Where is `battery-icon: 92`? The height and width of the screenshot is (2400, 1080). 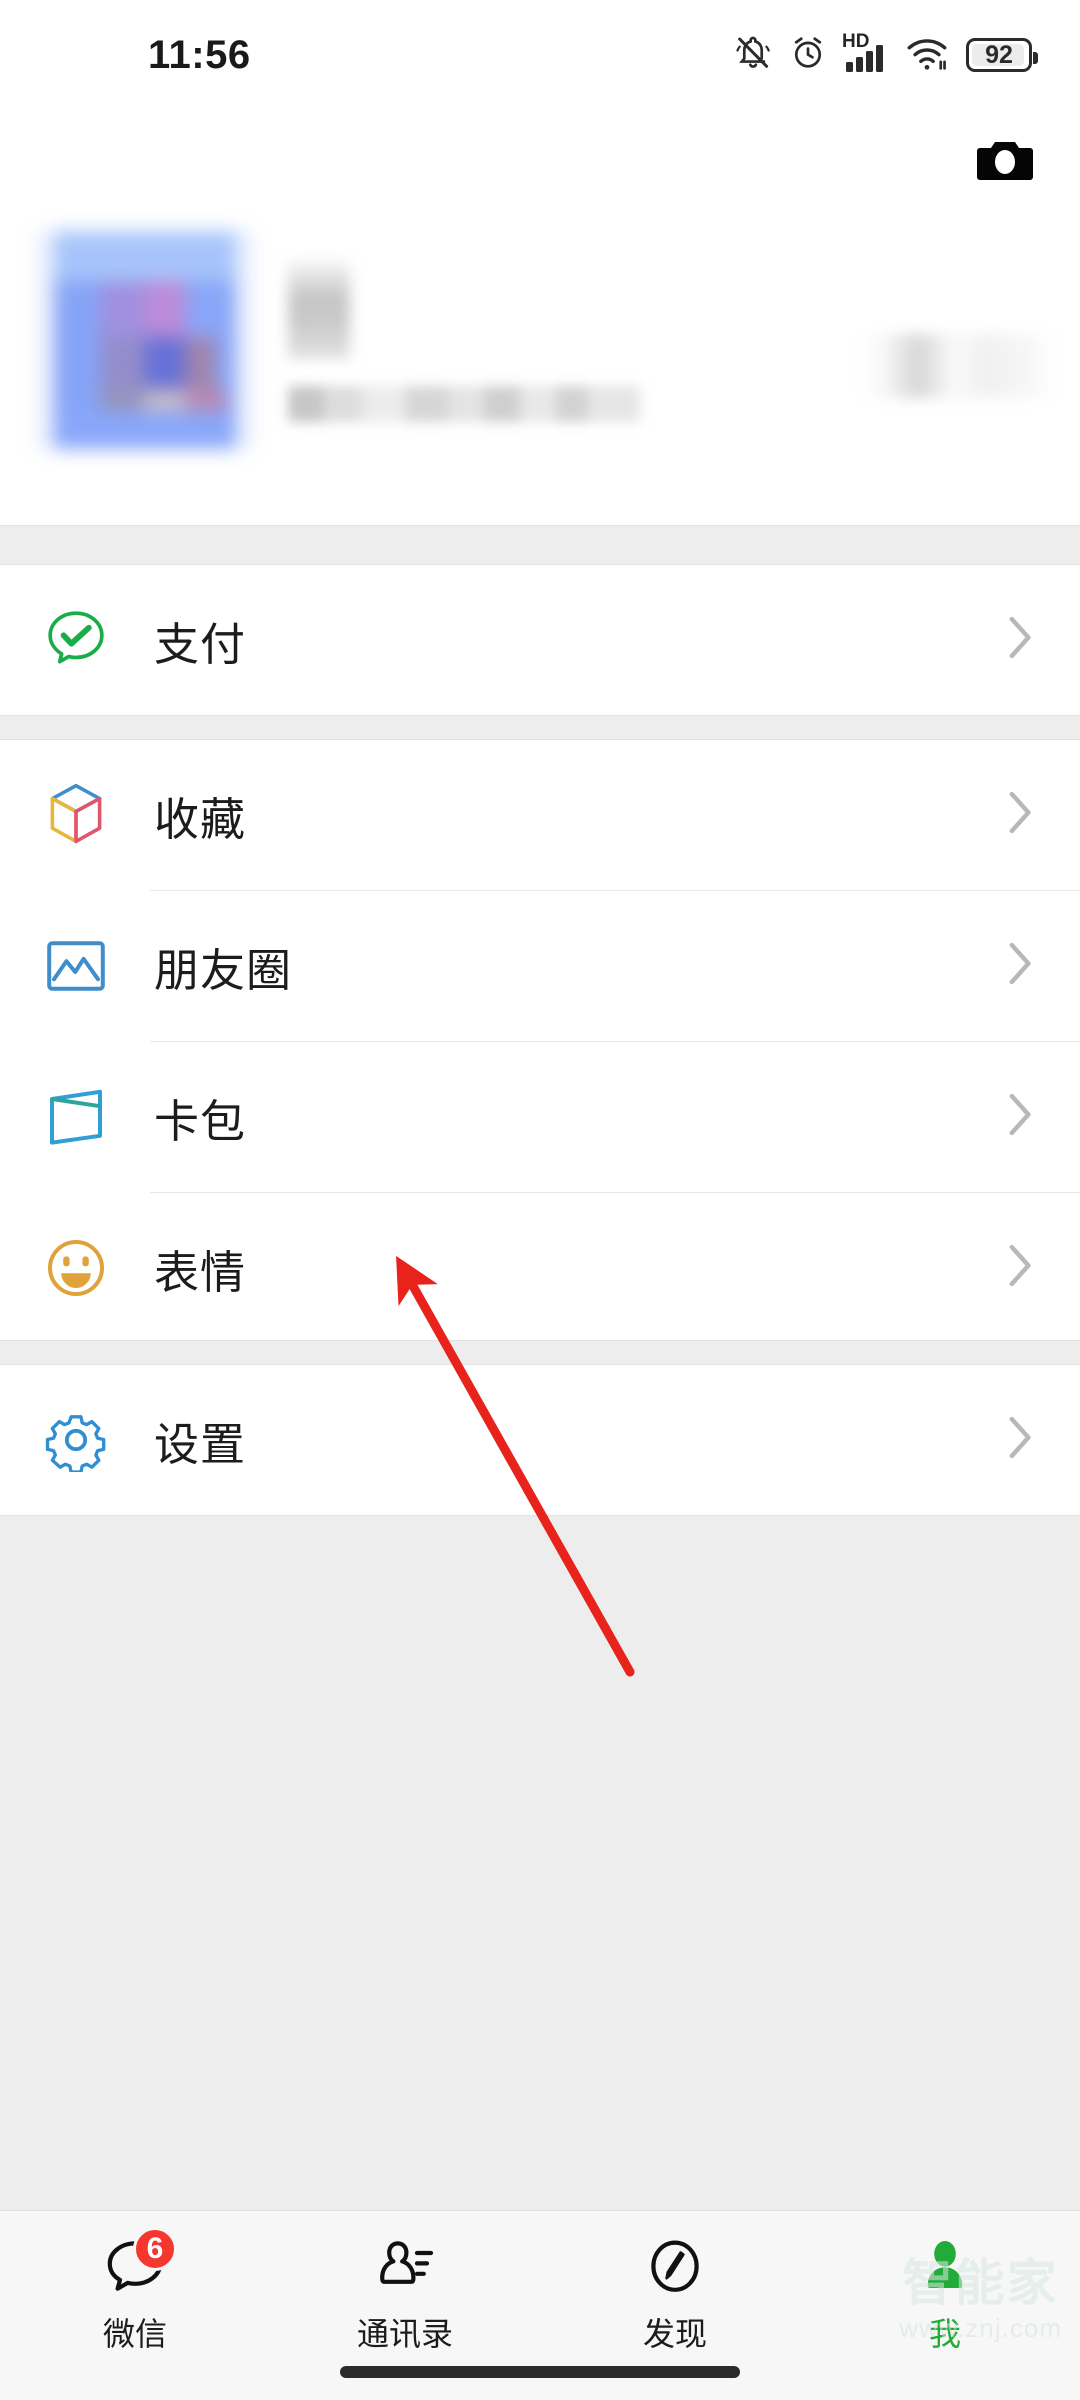 battery-icon: 92 is located at coordinates (1002, 55).